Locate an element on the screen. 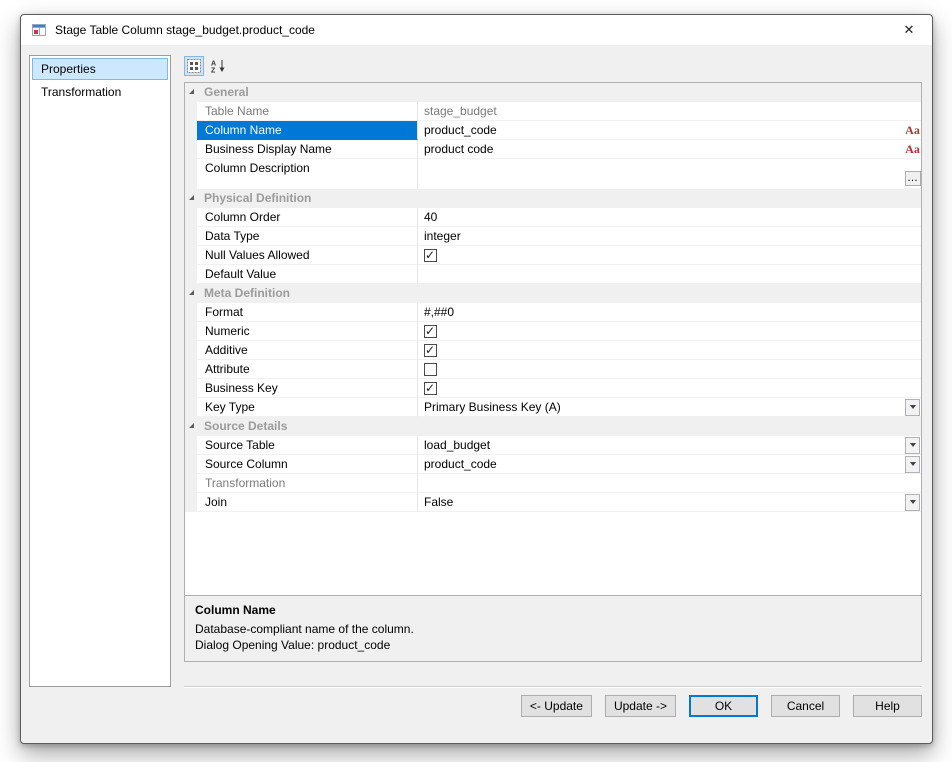  prop-row-business-display-name: Business Display Name product code Aa is located at coordinates (553, 149).